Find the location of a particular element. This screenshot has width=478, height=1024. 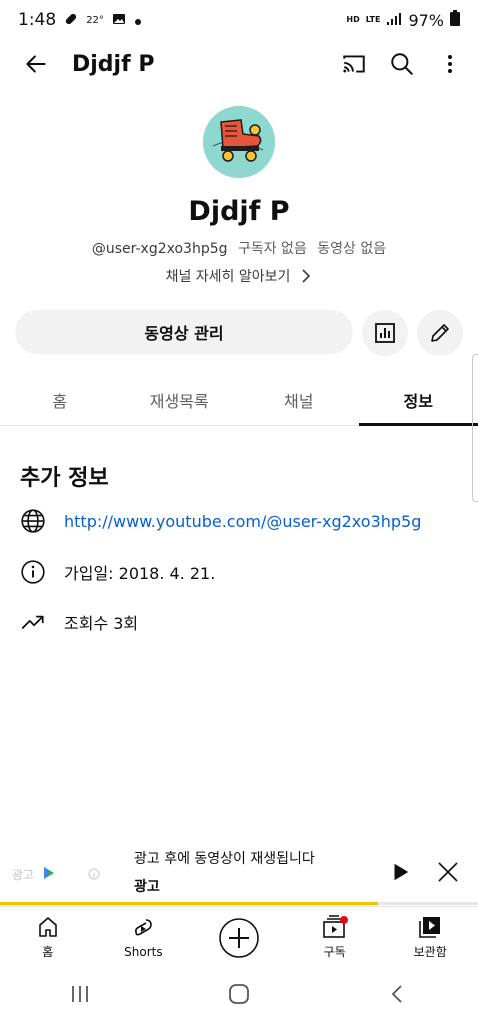

ad-text: 광고 후에 동영상이 재생됩니다 광고 is located at coordinates (248, 872).